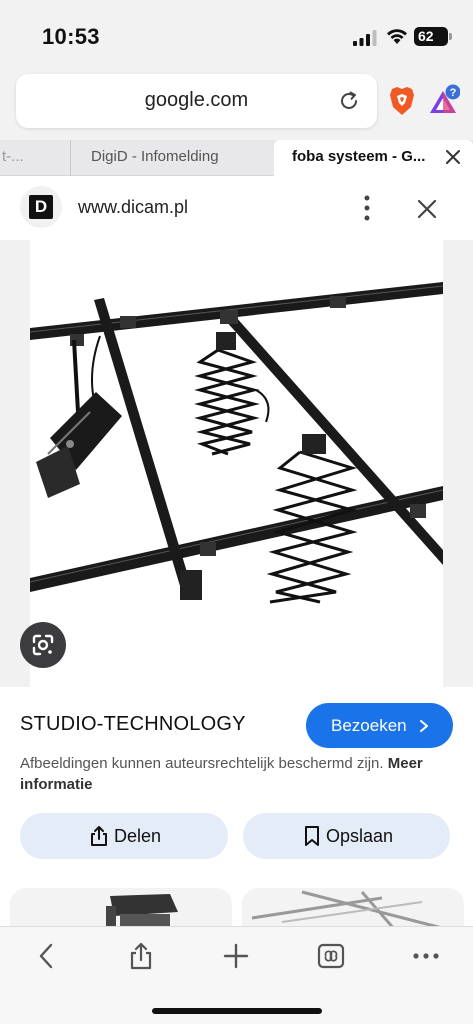 The image size is (473, 1024). I want to click on more-vert-icon, so click(367, 208).